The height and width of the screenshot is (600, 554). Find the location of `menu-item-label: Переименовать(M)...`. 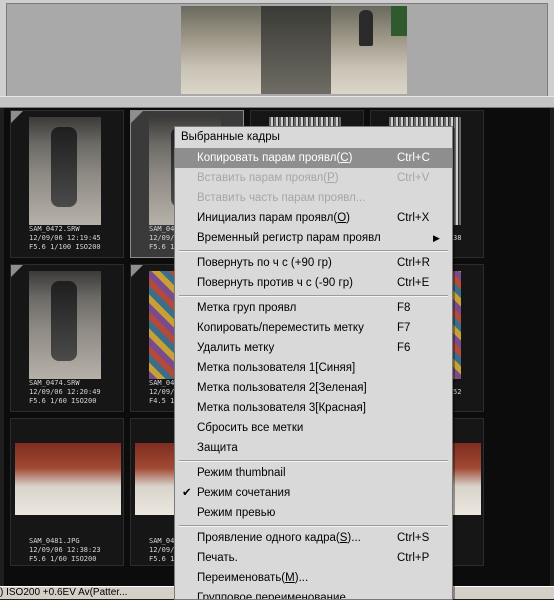

menu-item-label: Переименовать(M)... is located at coordinates (252, 578).